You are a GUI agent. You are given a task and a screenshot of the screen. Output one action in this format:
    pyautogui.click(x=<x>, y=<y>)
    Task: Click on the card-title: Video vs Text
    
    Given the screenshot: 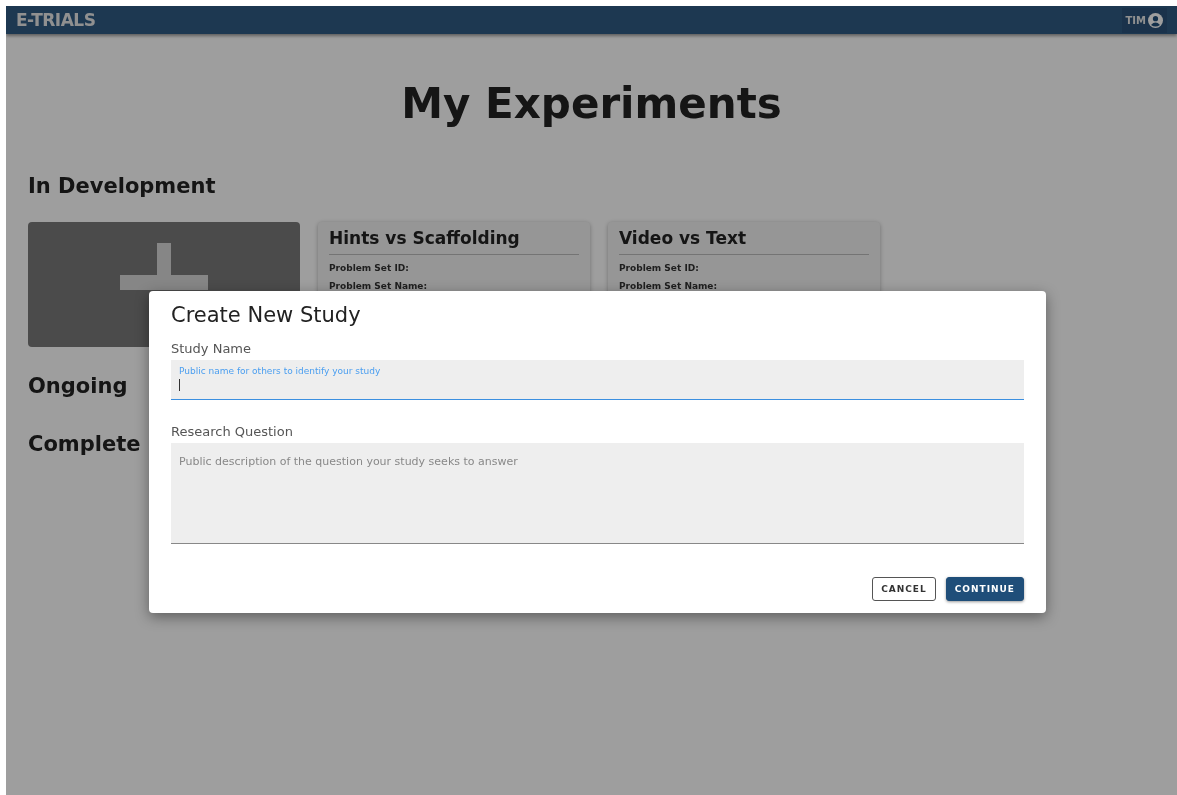 What is the action you would take?
    pyautogui.click(x=683, y=238)
    